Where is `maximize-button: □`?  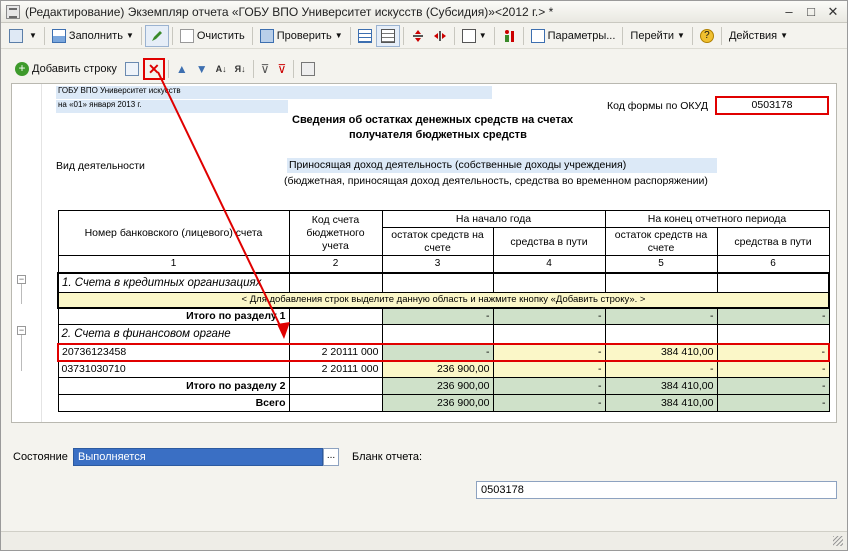 maximize-button: □ is located at coordinates (811, 12).